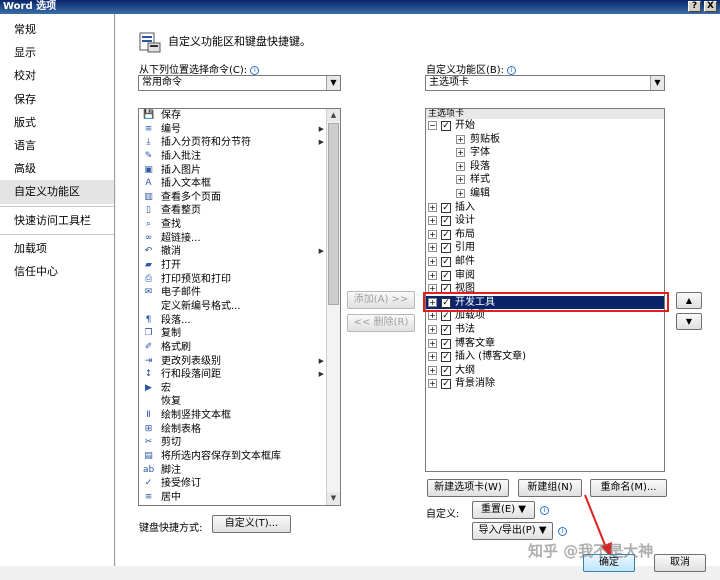 This screenshot has height=580, width=720. I want to click on tree-row: + ✓ 插入, so click(545, 208).